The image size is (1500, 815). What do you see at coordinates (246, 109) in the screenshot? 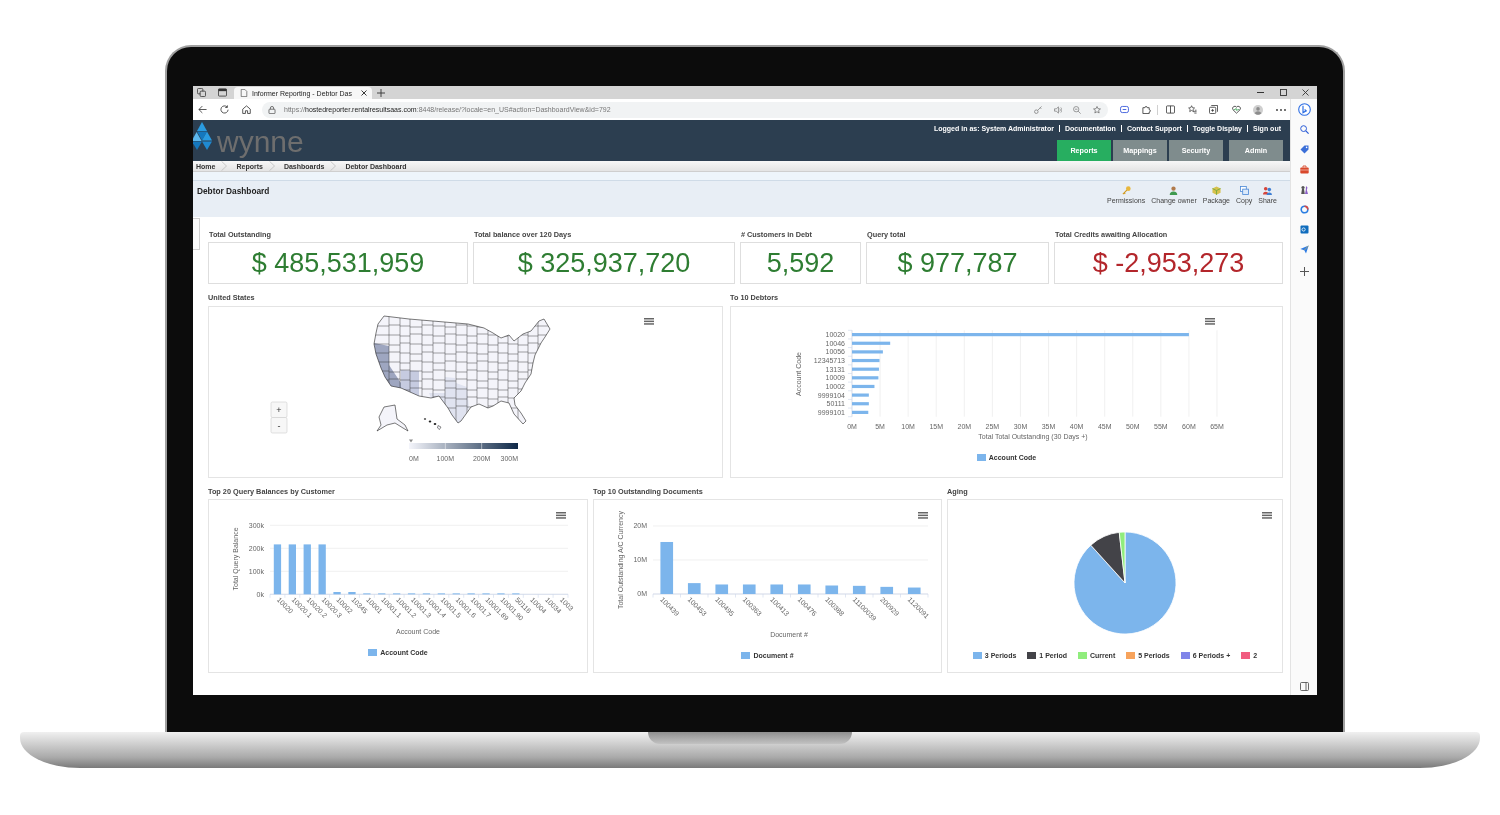
I see `home-icon` at bounding box center [246, 109].